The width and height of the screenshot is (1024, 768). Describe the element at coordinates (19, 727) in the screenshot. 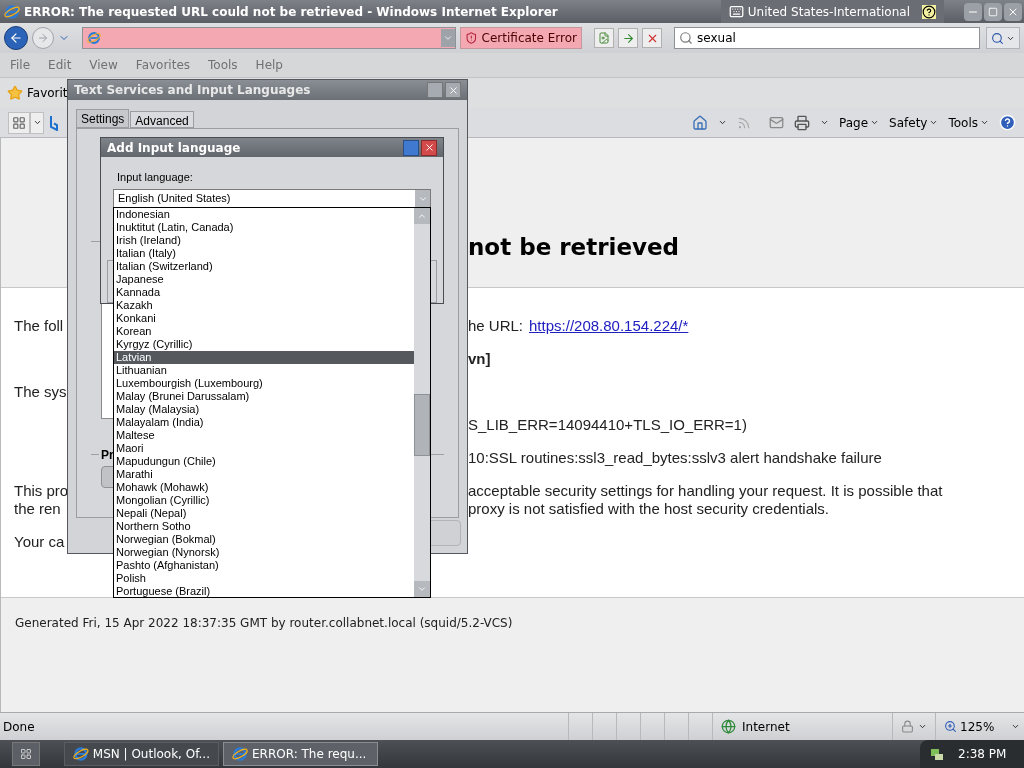

I see `status-text: Done` at that location.